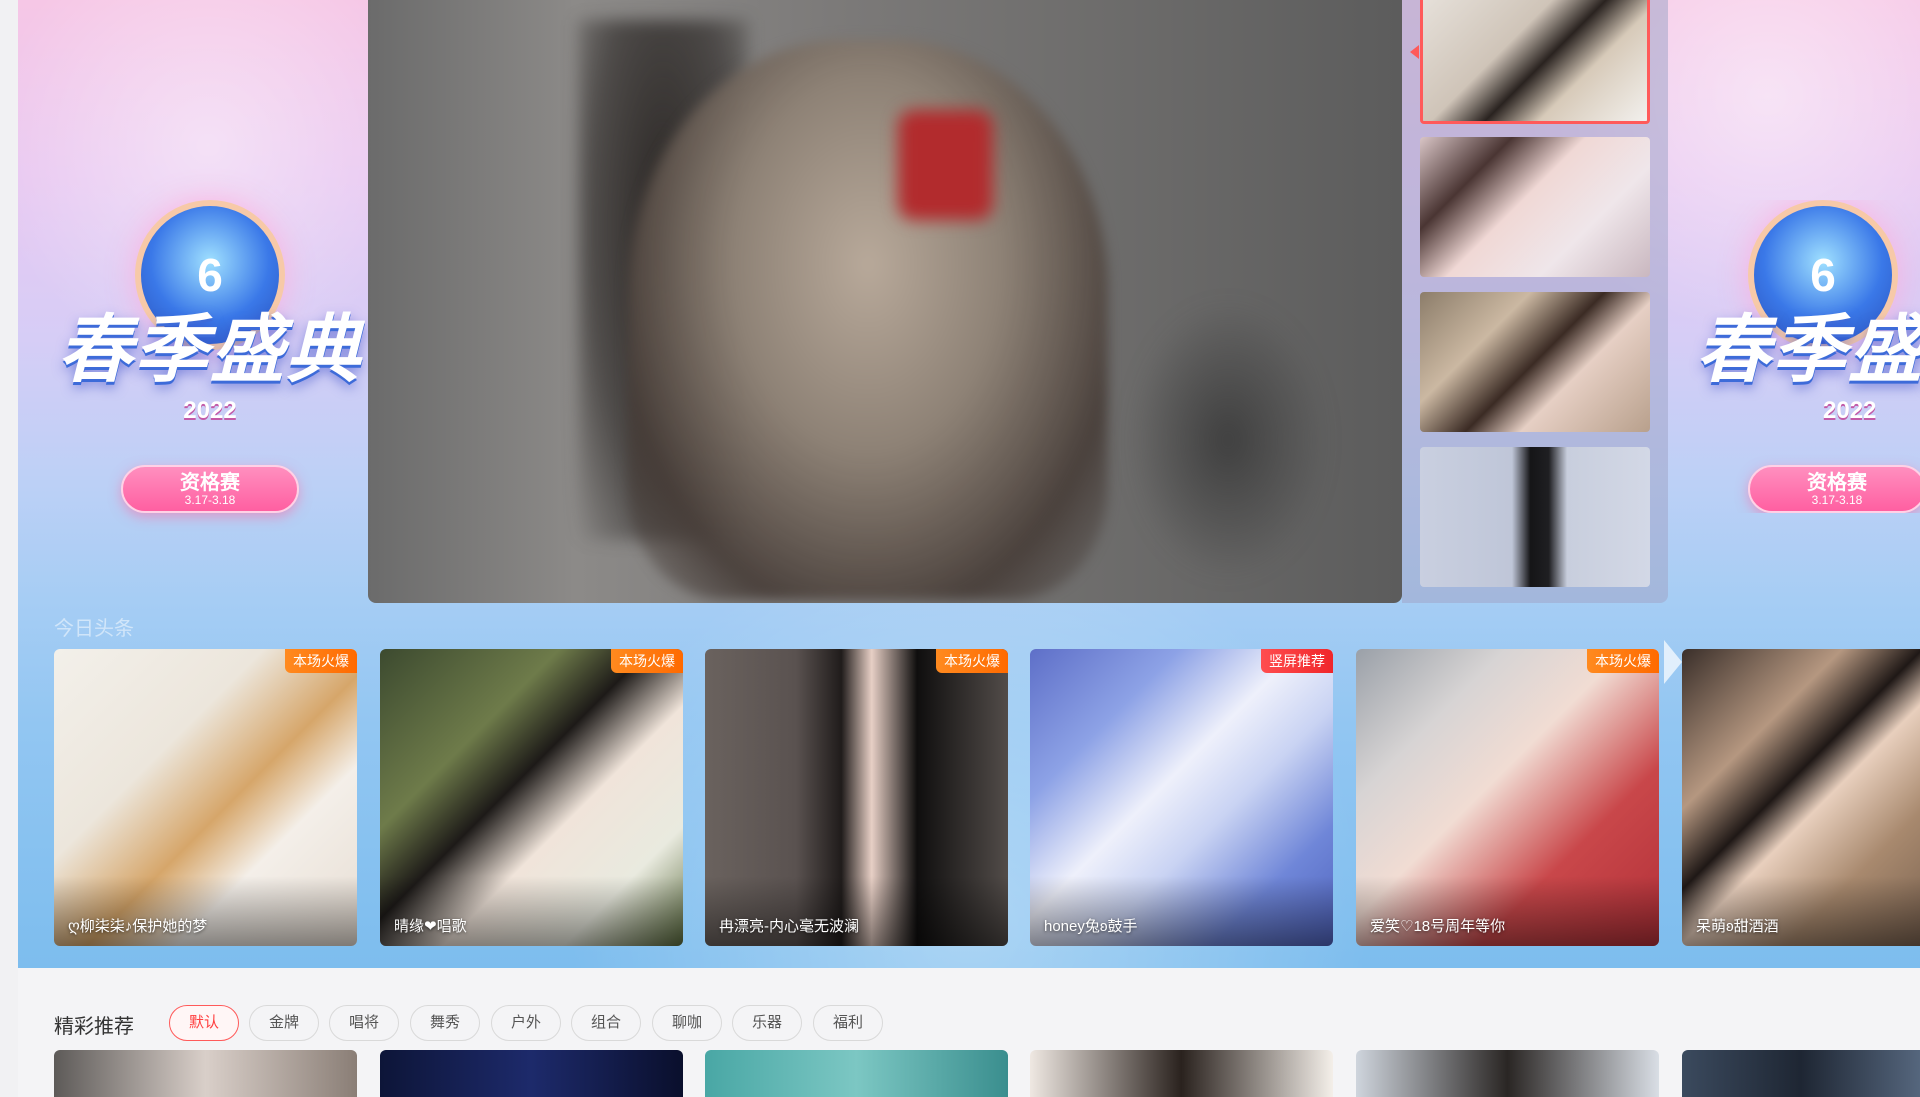  Describe the element at coordinates (1438, 926) in the screenshot. I see `card-streamer-name: 爱笑♡18号周年等你` at that location.